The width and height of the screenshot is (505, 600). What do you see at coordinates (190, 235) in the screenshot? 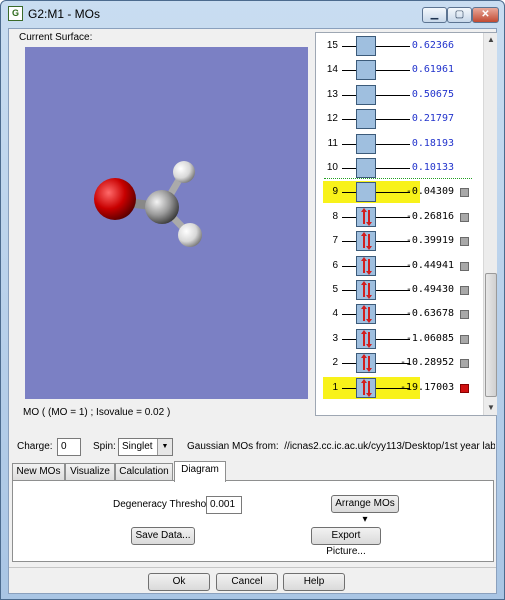
I see `hydrogen-atom` at bounding box center [190, 235].